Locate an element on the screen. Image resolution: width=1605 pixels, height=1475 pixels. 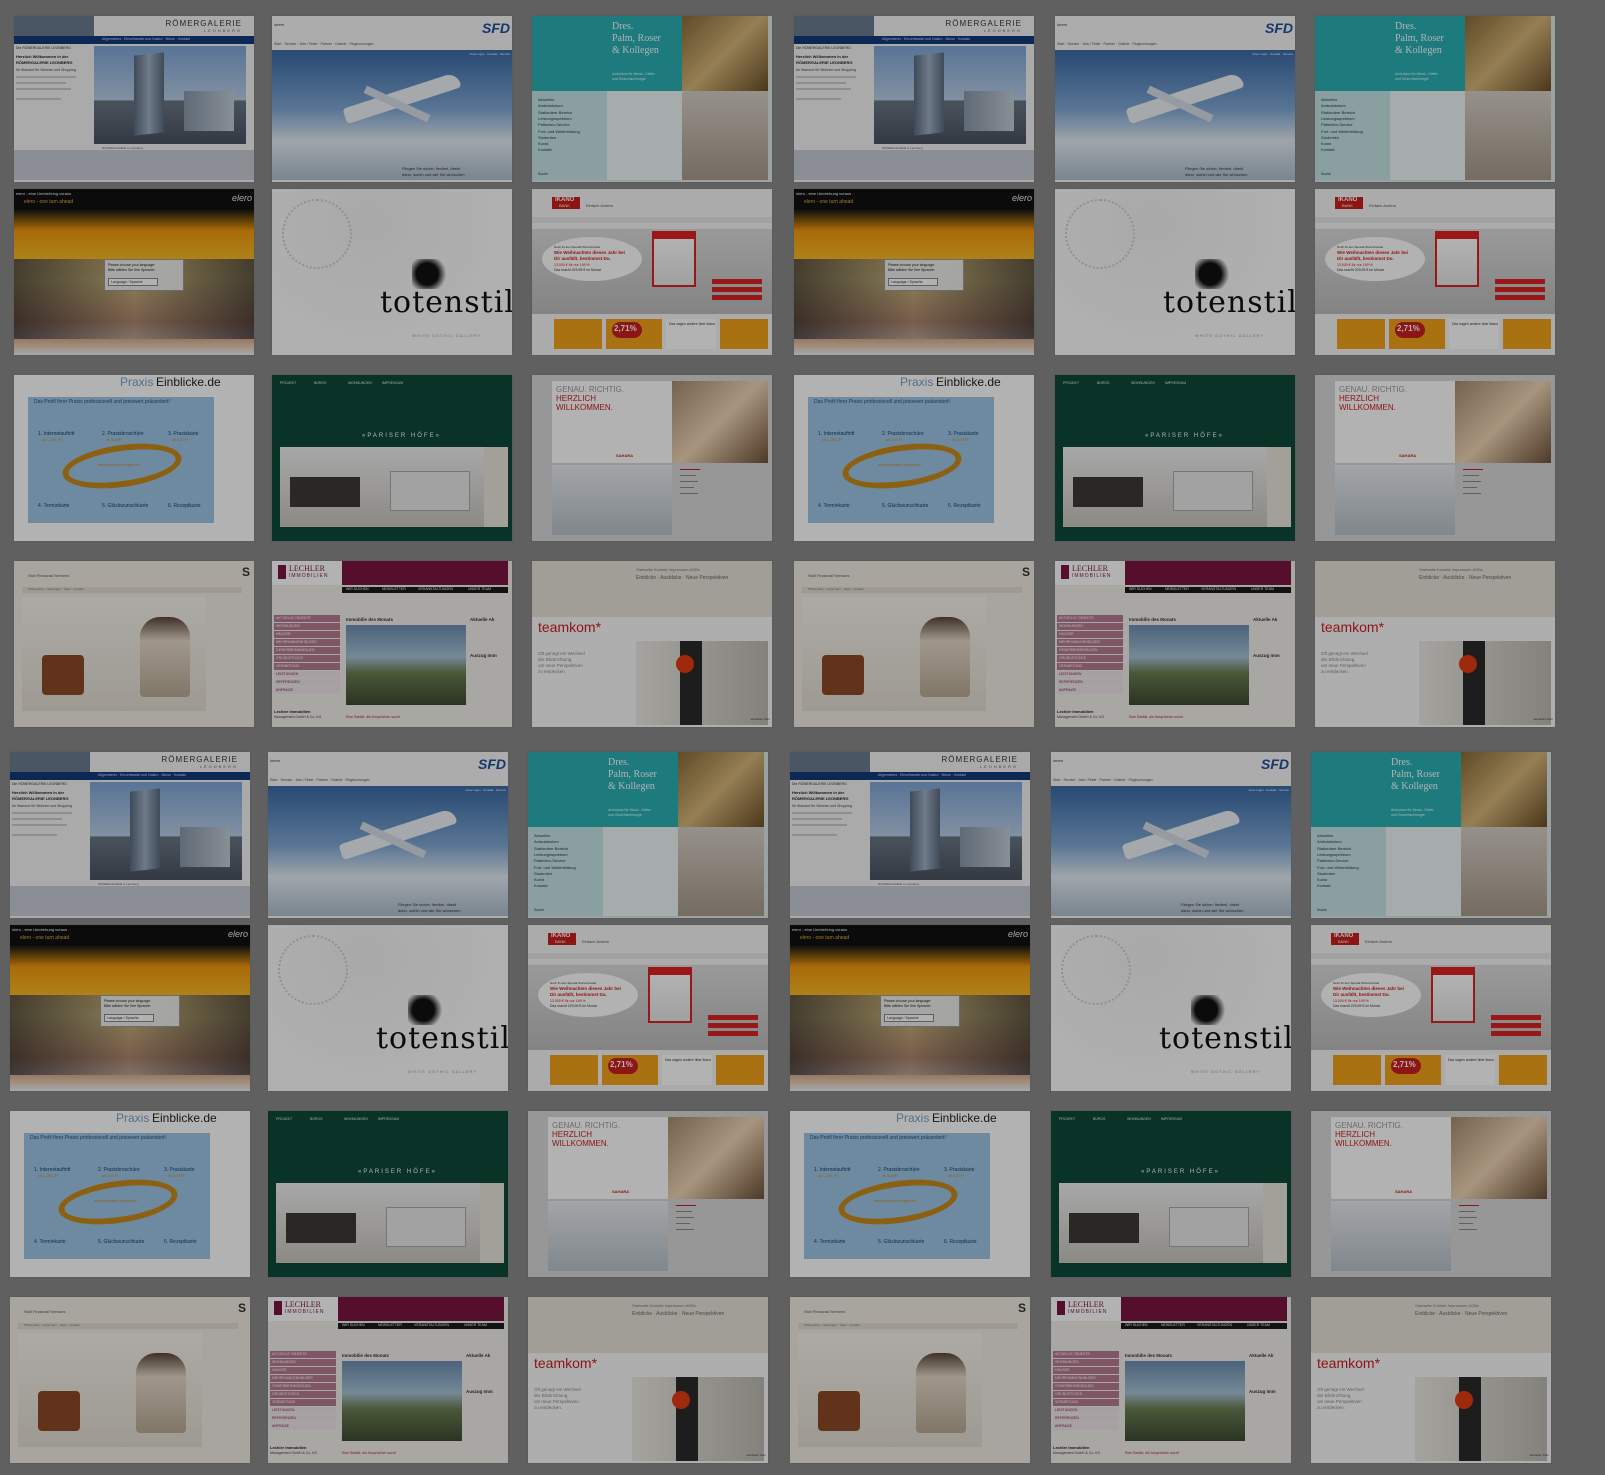
teamkom-nav: Startseite Kontakt Impressum AGBs is located at coordinates (1447, 1305).